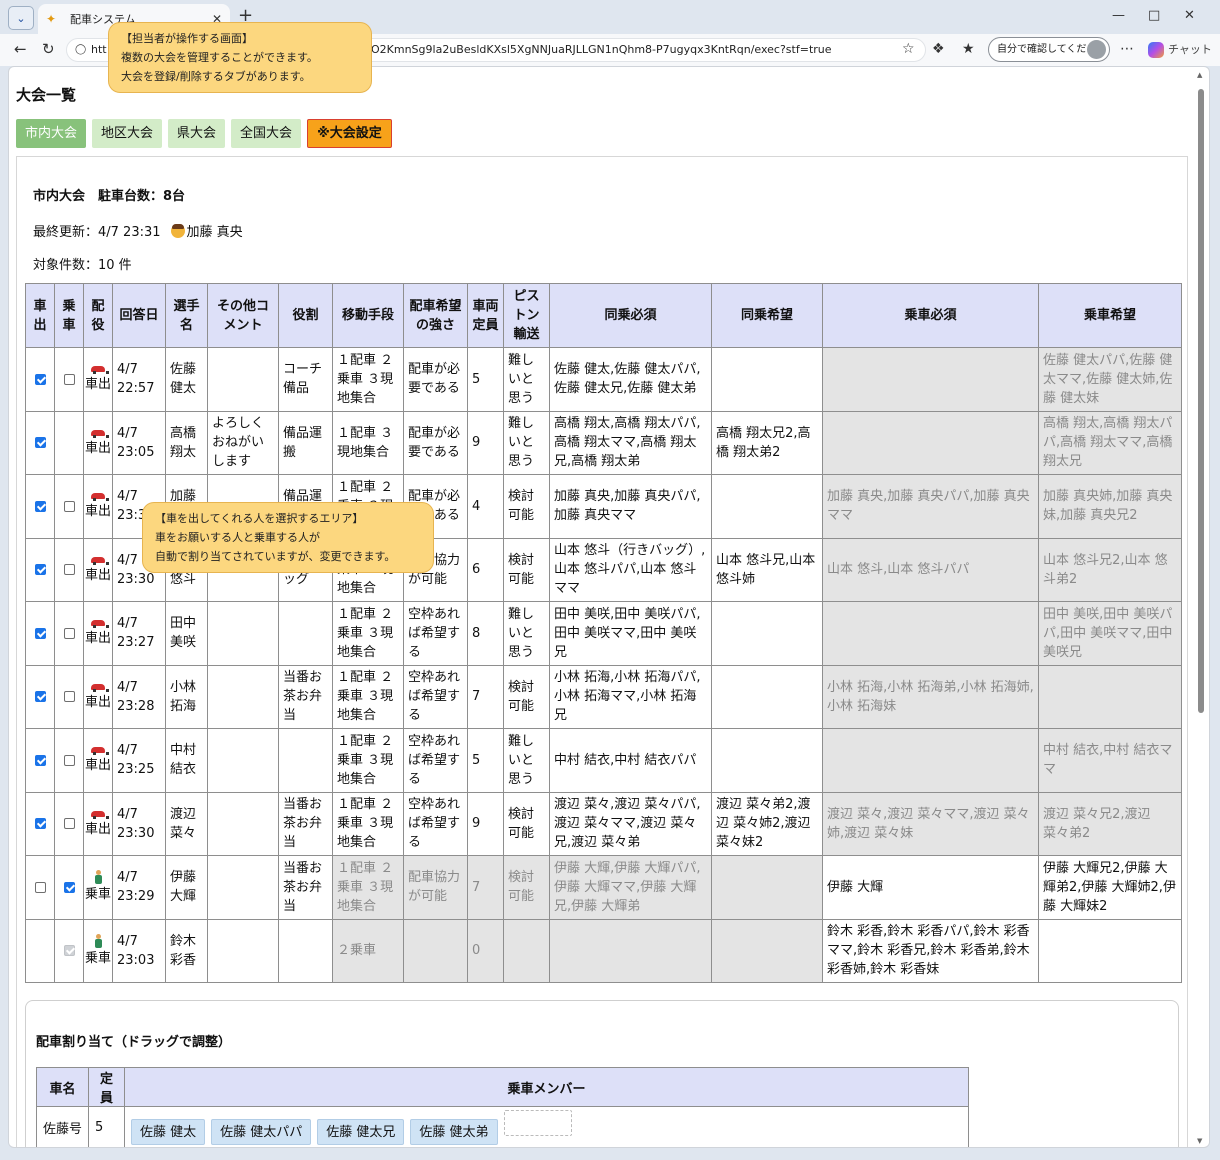 Image resolution: width=1220 pixels, height=1160 pixels. I want to click on member-chip: 佐藤 健太弟, so click(454, 1132).